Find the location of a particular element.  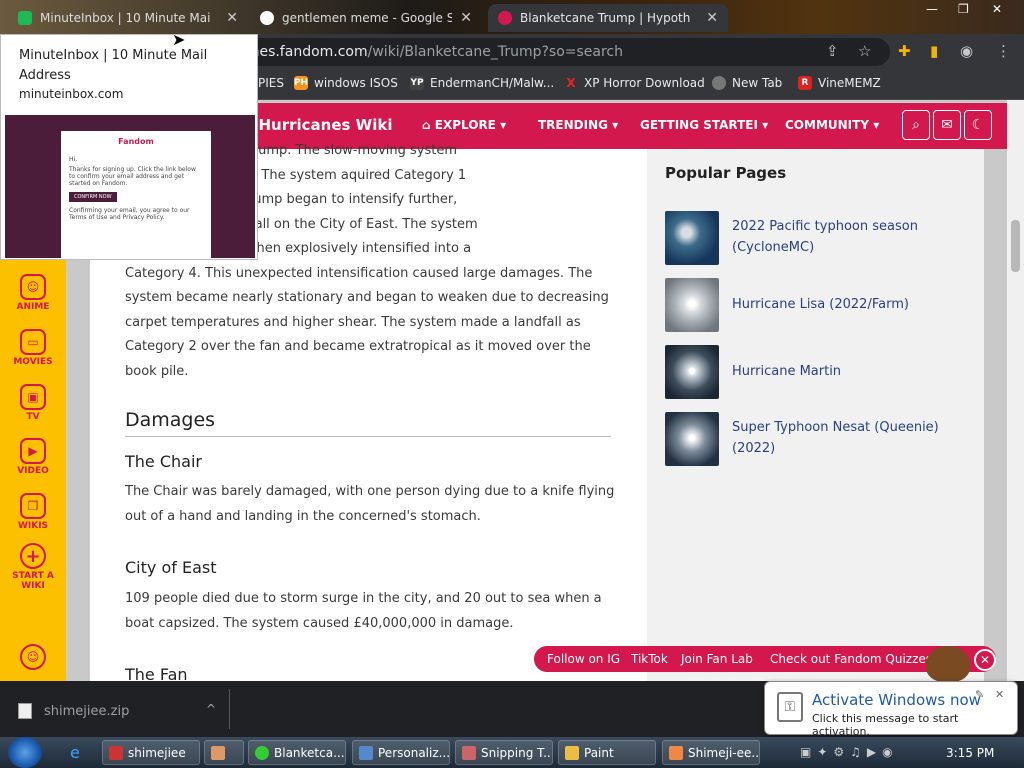

nav-label: TRENDING is located at coordinates (573, 125).